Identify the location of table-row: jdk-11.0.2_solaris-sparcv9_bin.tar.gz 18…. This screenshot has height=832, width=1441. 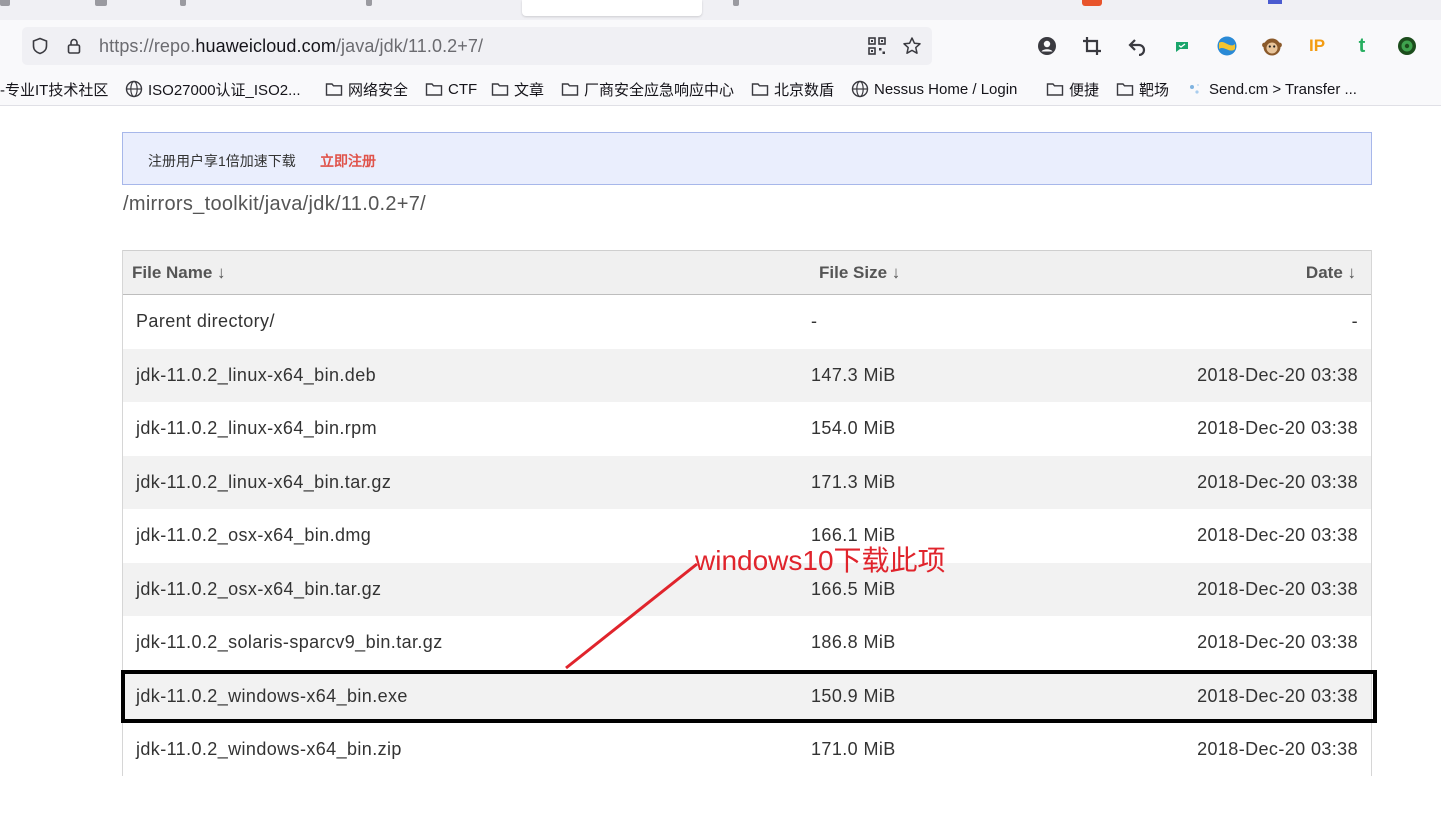
(747, 643).